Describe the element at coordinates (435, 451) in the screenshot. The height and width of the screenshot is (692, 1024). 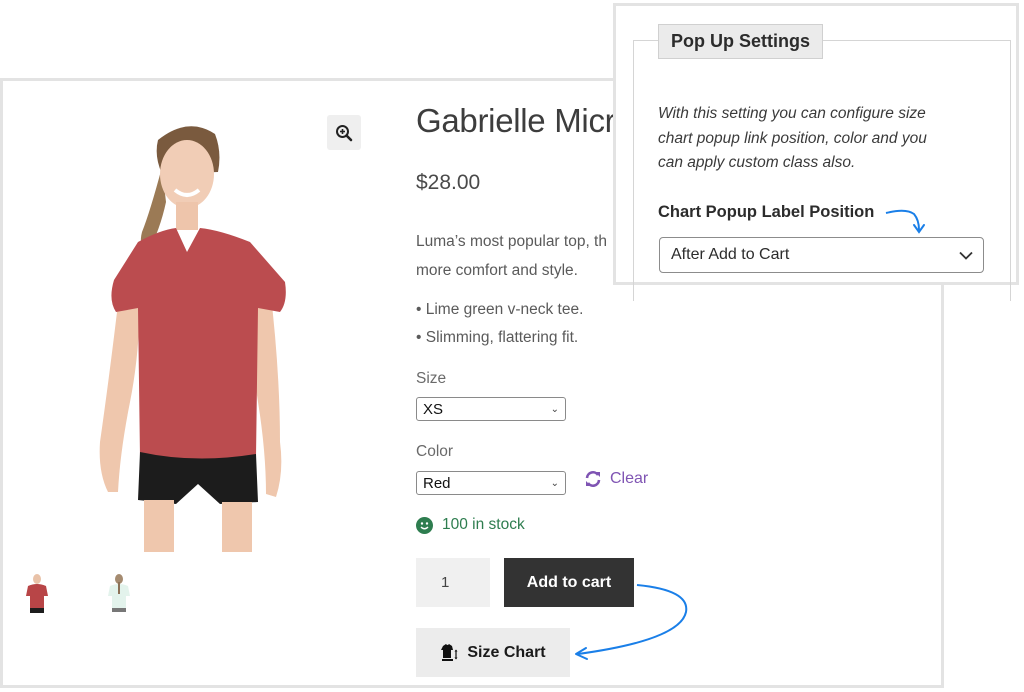
I see `color-label: Color` at that location.